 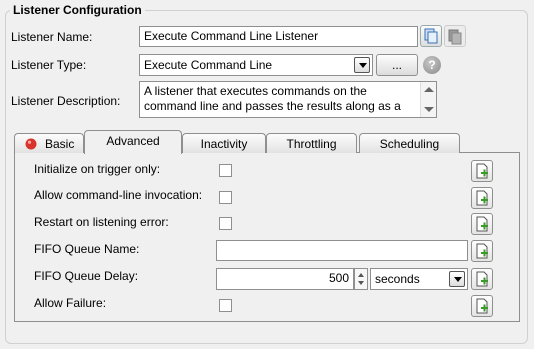 What do you see at coordinates (225, 305) in the screenshot?
I see `allow-failure-checkbox` at bounding box center [225, 305].